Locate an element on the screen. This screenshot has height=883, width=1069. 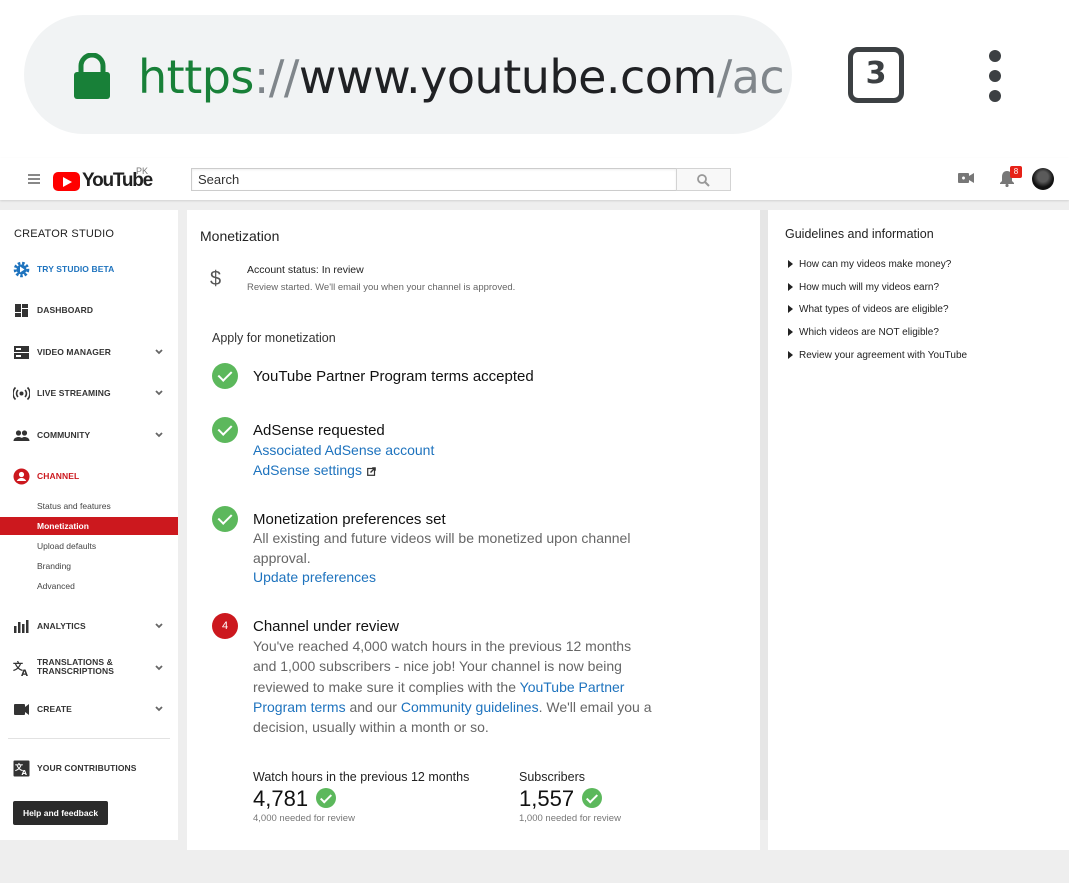
lock-icon is located at coordinates (92, 76).